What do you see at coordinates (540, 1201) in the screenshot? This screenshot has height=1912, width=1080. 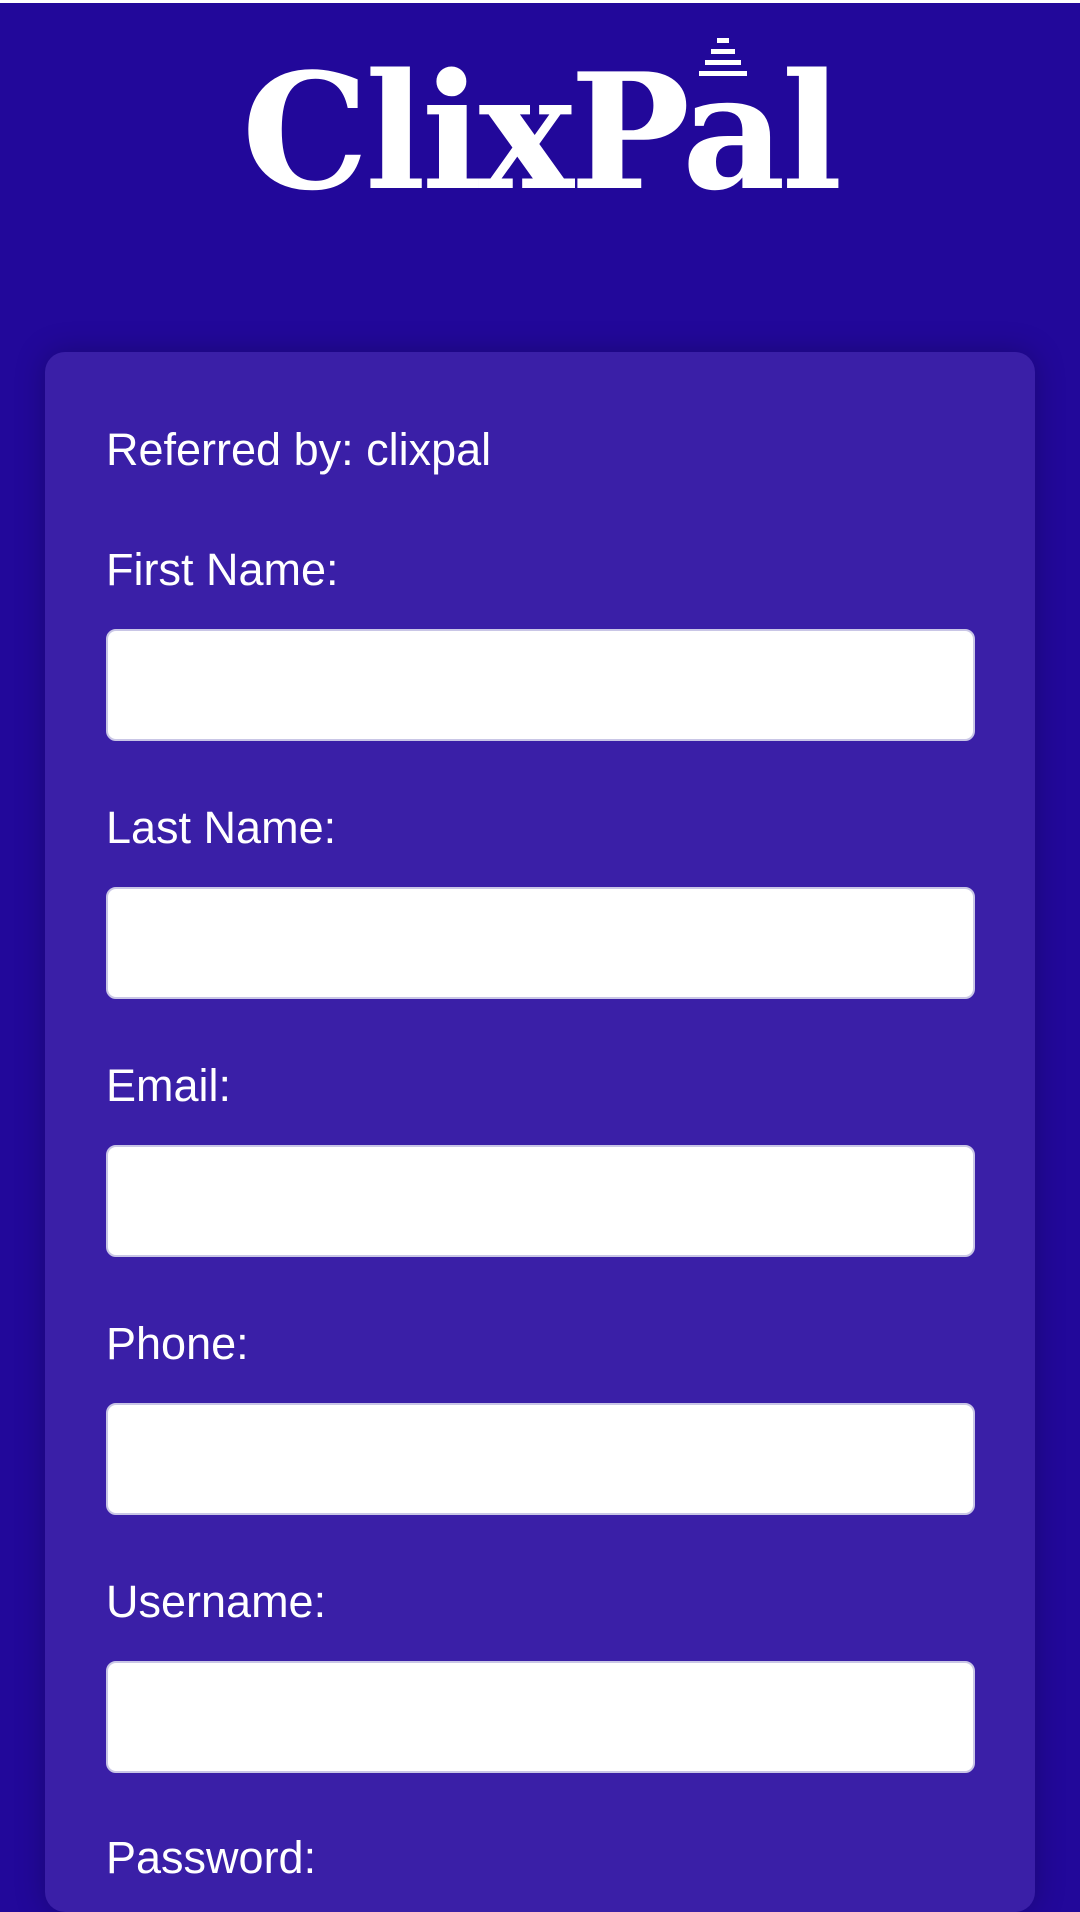 I see `email-input` at bounding box center [540, 1201].